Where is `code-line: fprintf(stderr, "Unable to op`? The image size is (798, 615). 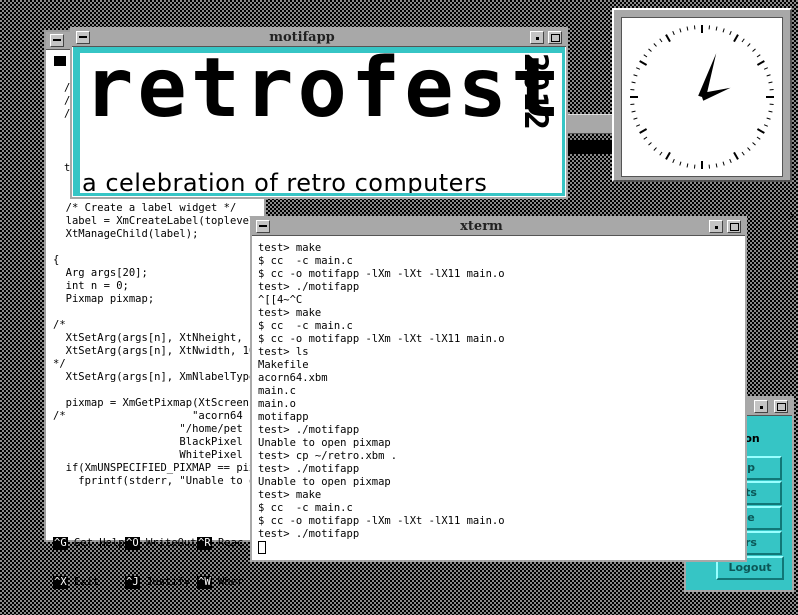
code-line: fprintf(stderr, "Unable to op is located at coordinates (157, 481).